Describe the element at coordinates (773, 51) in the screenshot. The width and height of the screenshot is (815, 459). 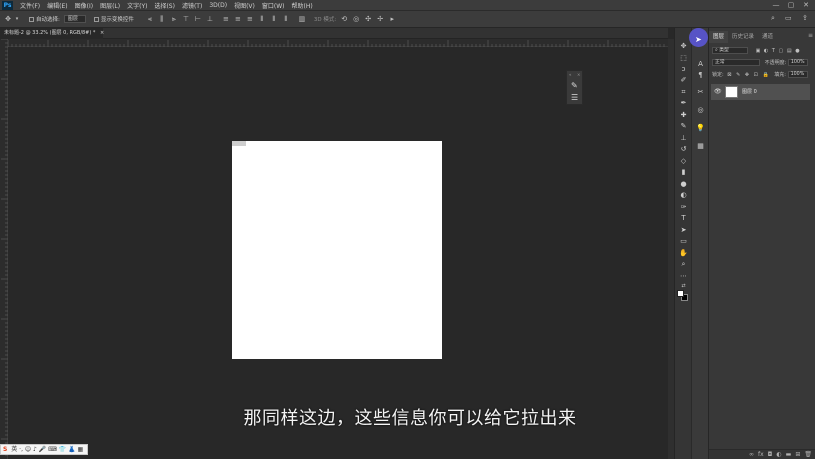
I see `filter-type-icon: T` at that location.